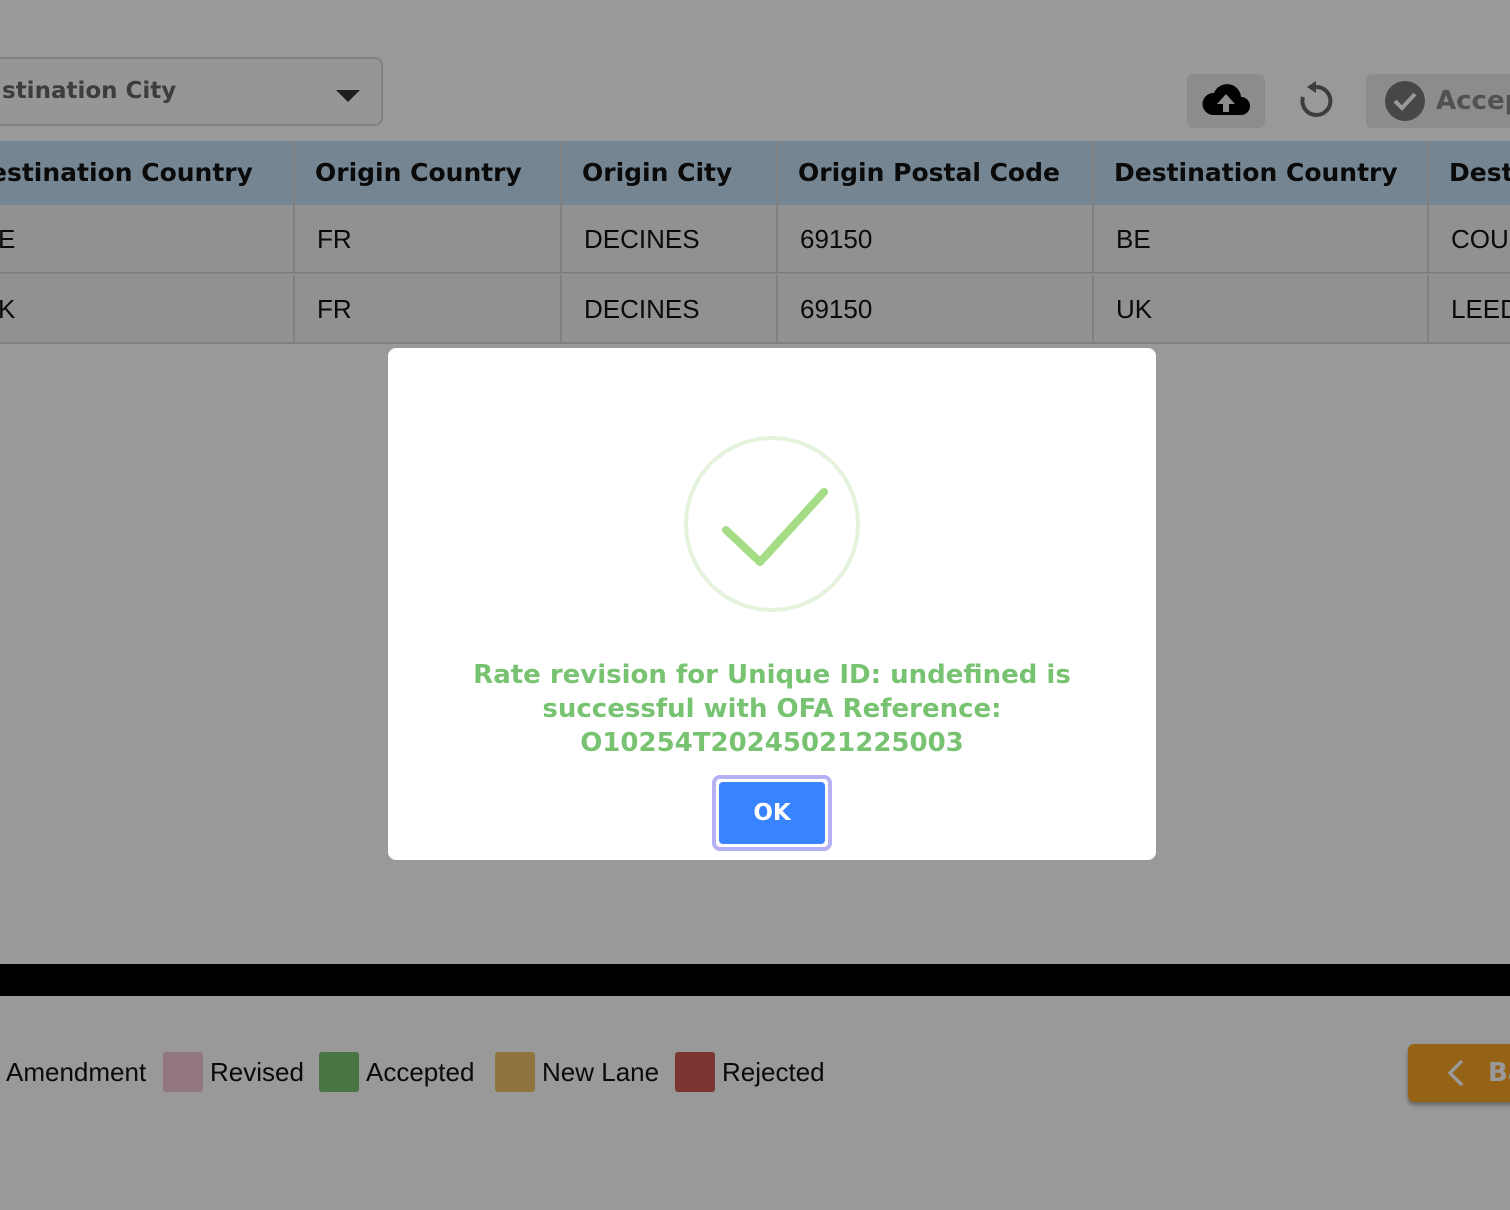 Image resolution: width=1510 pixels, height=1210 pixels. Describe the element at coordinates (775, 527) in the screenshot. I see `check-mark-icon` at that location.